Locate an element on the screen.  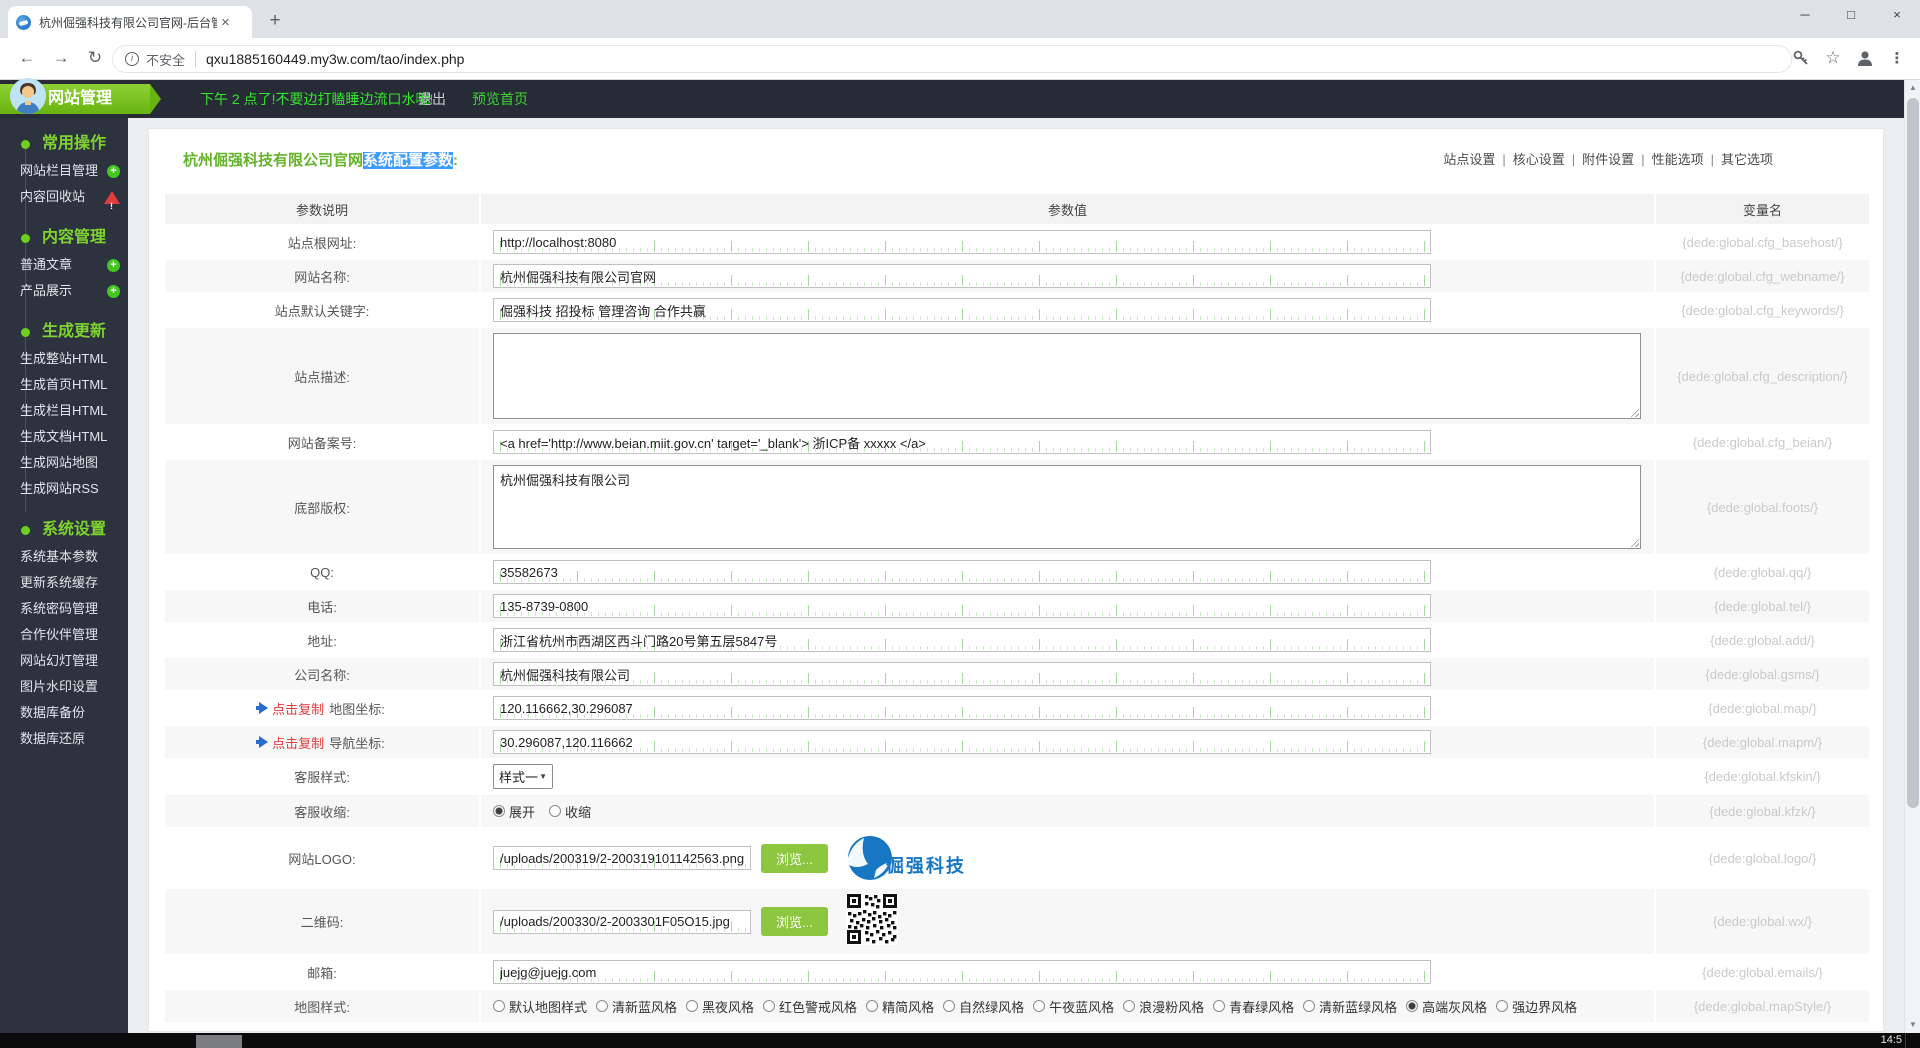
sidebar-item: 生成网站RSS is located at coordinates (60, 489).